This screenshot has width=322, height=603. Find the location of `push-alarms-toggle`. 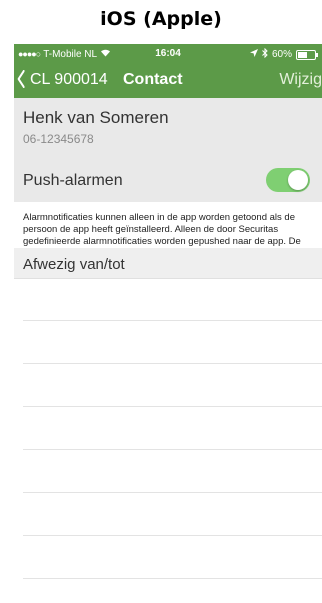

push-alarms-toggle is located at coordinates (288, 180).